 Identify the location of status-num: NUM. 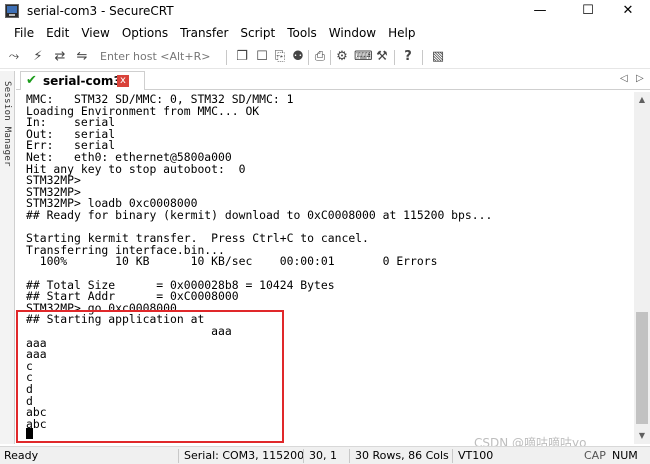
(625, 455).